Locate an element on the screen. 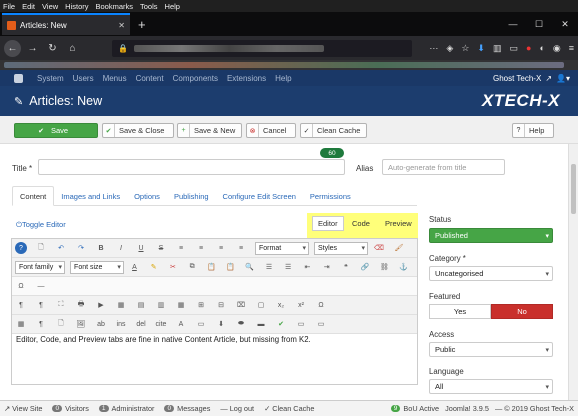 The height and width of the screenshot is (416, 578). download-icon: ⬇ is located at coordinates (481, 48).